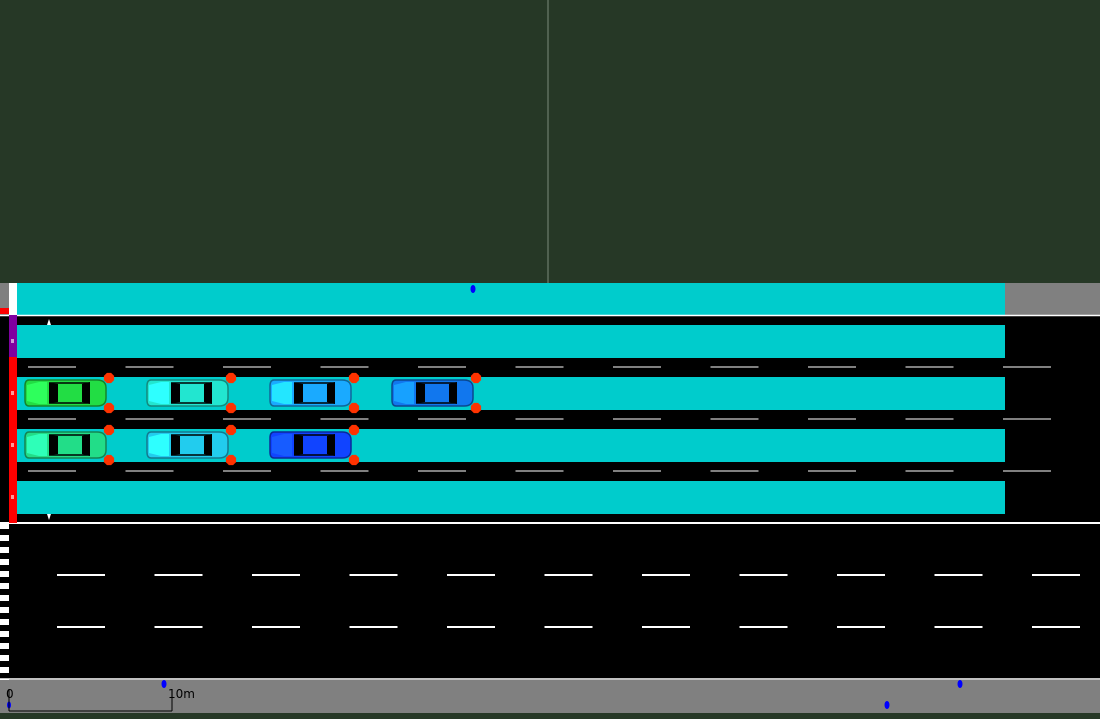 The image size is (1100, 719). Describe the element at coordinates (550, 716) in the screenshot. I see `grass-bottom` at that location.